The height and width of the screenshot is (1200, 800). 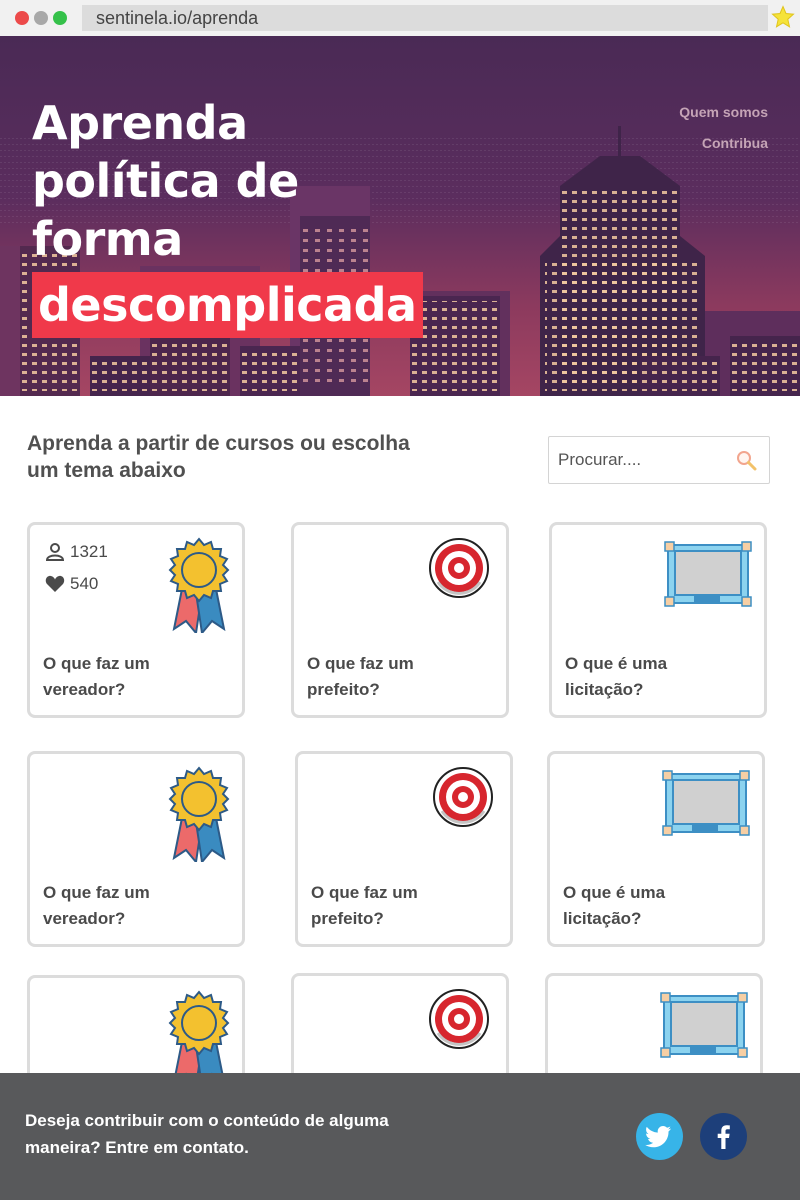 I want to click on footer-text-line: maneira? Entre em contato., so click(x=137, y=1147).